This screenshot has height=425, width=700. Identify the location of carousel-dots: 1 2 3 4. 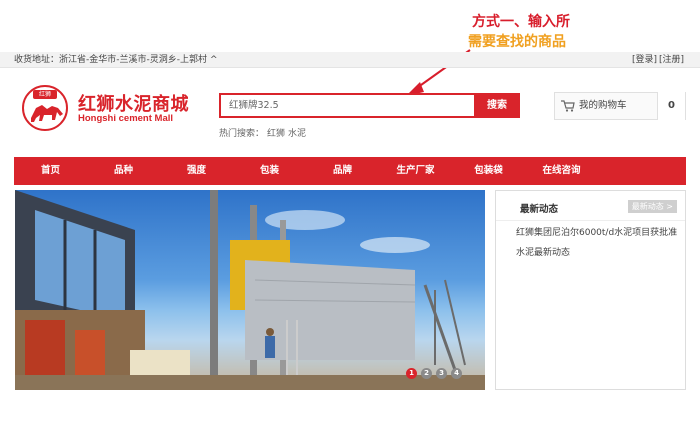
(436, 373).